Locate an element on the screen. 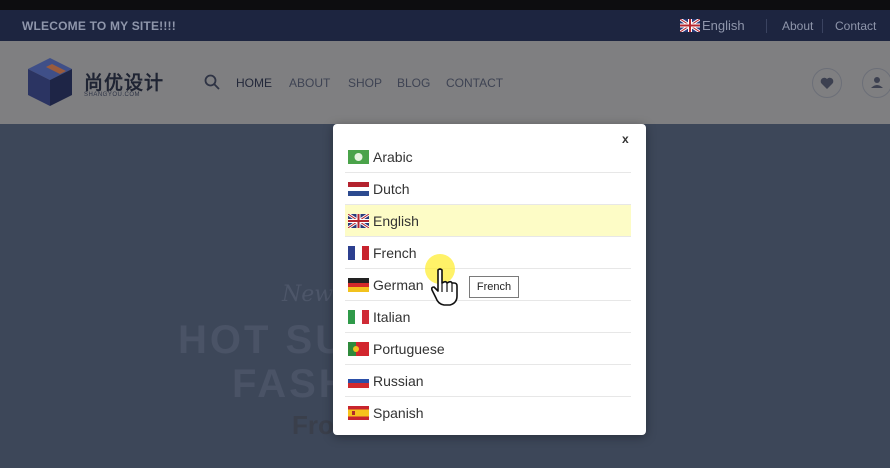  hero-script-text: New is located at coordinates (308, 294).